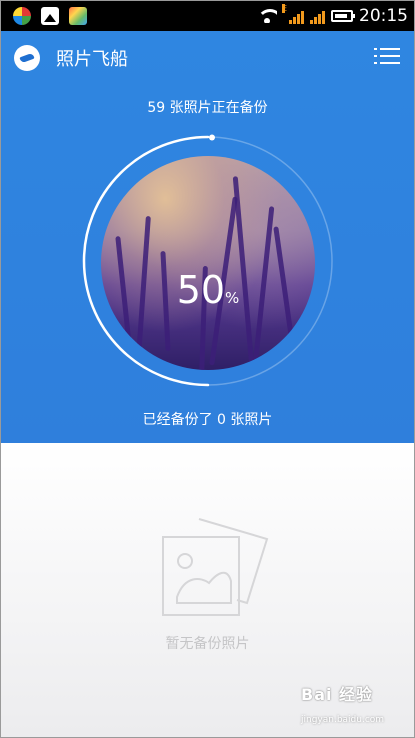  What do you see at coordinates (267, 16) in the screenshot?
I see `wifi-icon` at bounding box center [267, 16].